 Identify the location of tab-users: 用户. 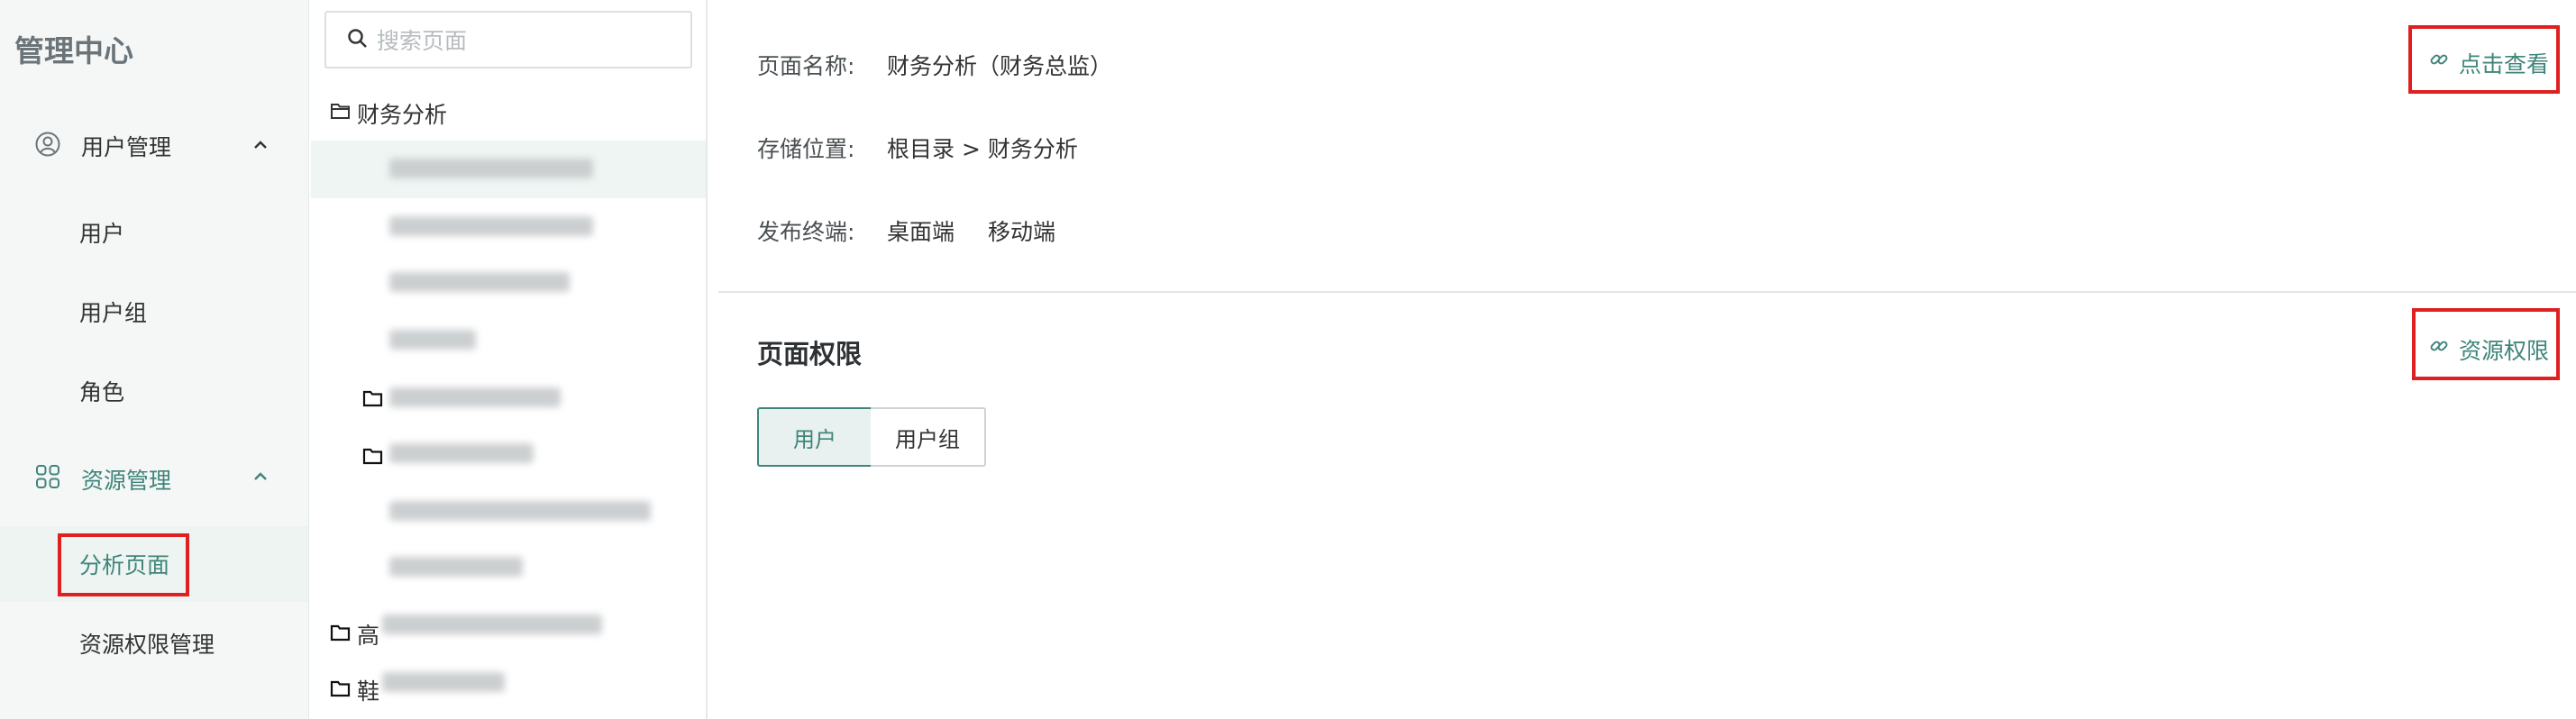
(814, 437).